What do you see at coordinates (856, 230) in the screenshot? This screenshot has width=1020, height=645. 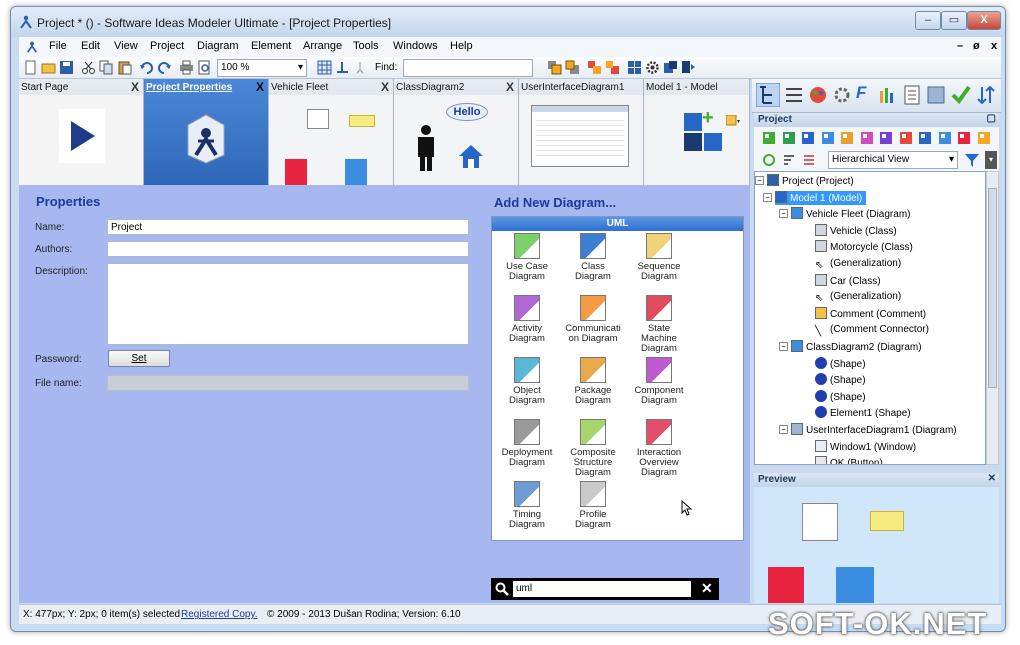 I see `tree-node: Vehicle (Class)` at bounding box center [856, 230].